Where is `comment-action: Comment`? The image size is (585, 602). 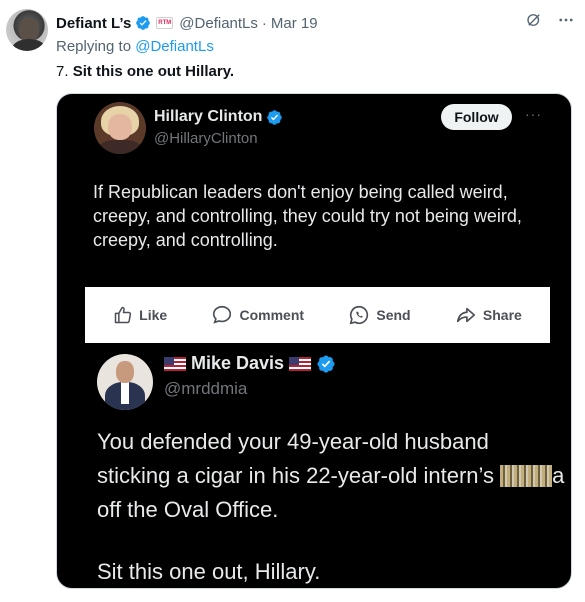
comment-action: Comment is located at coordinates (257, 315).